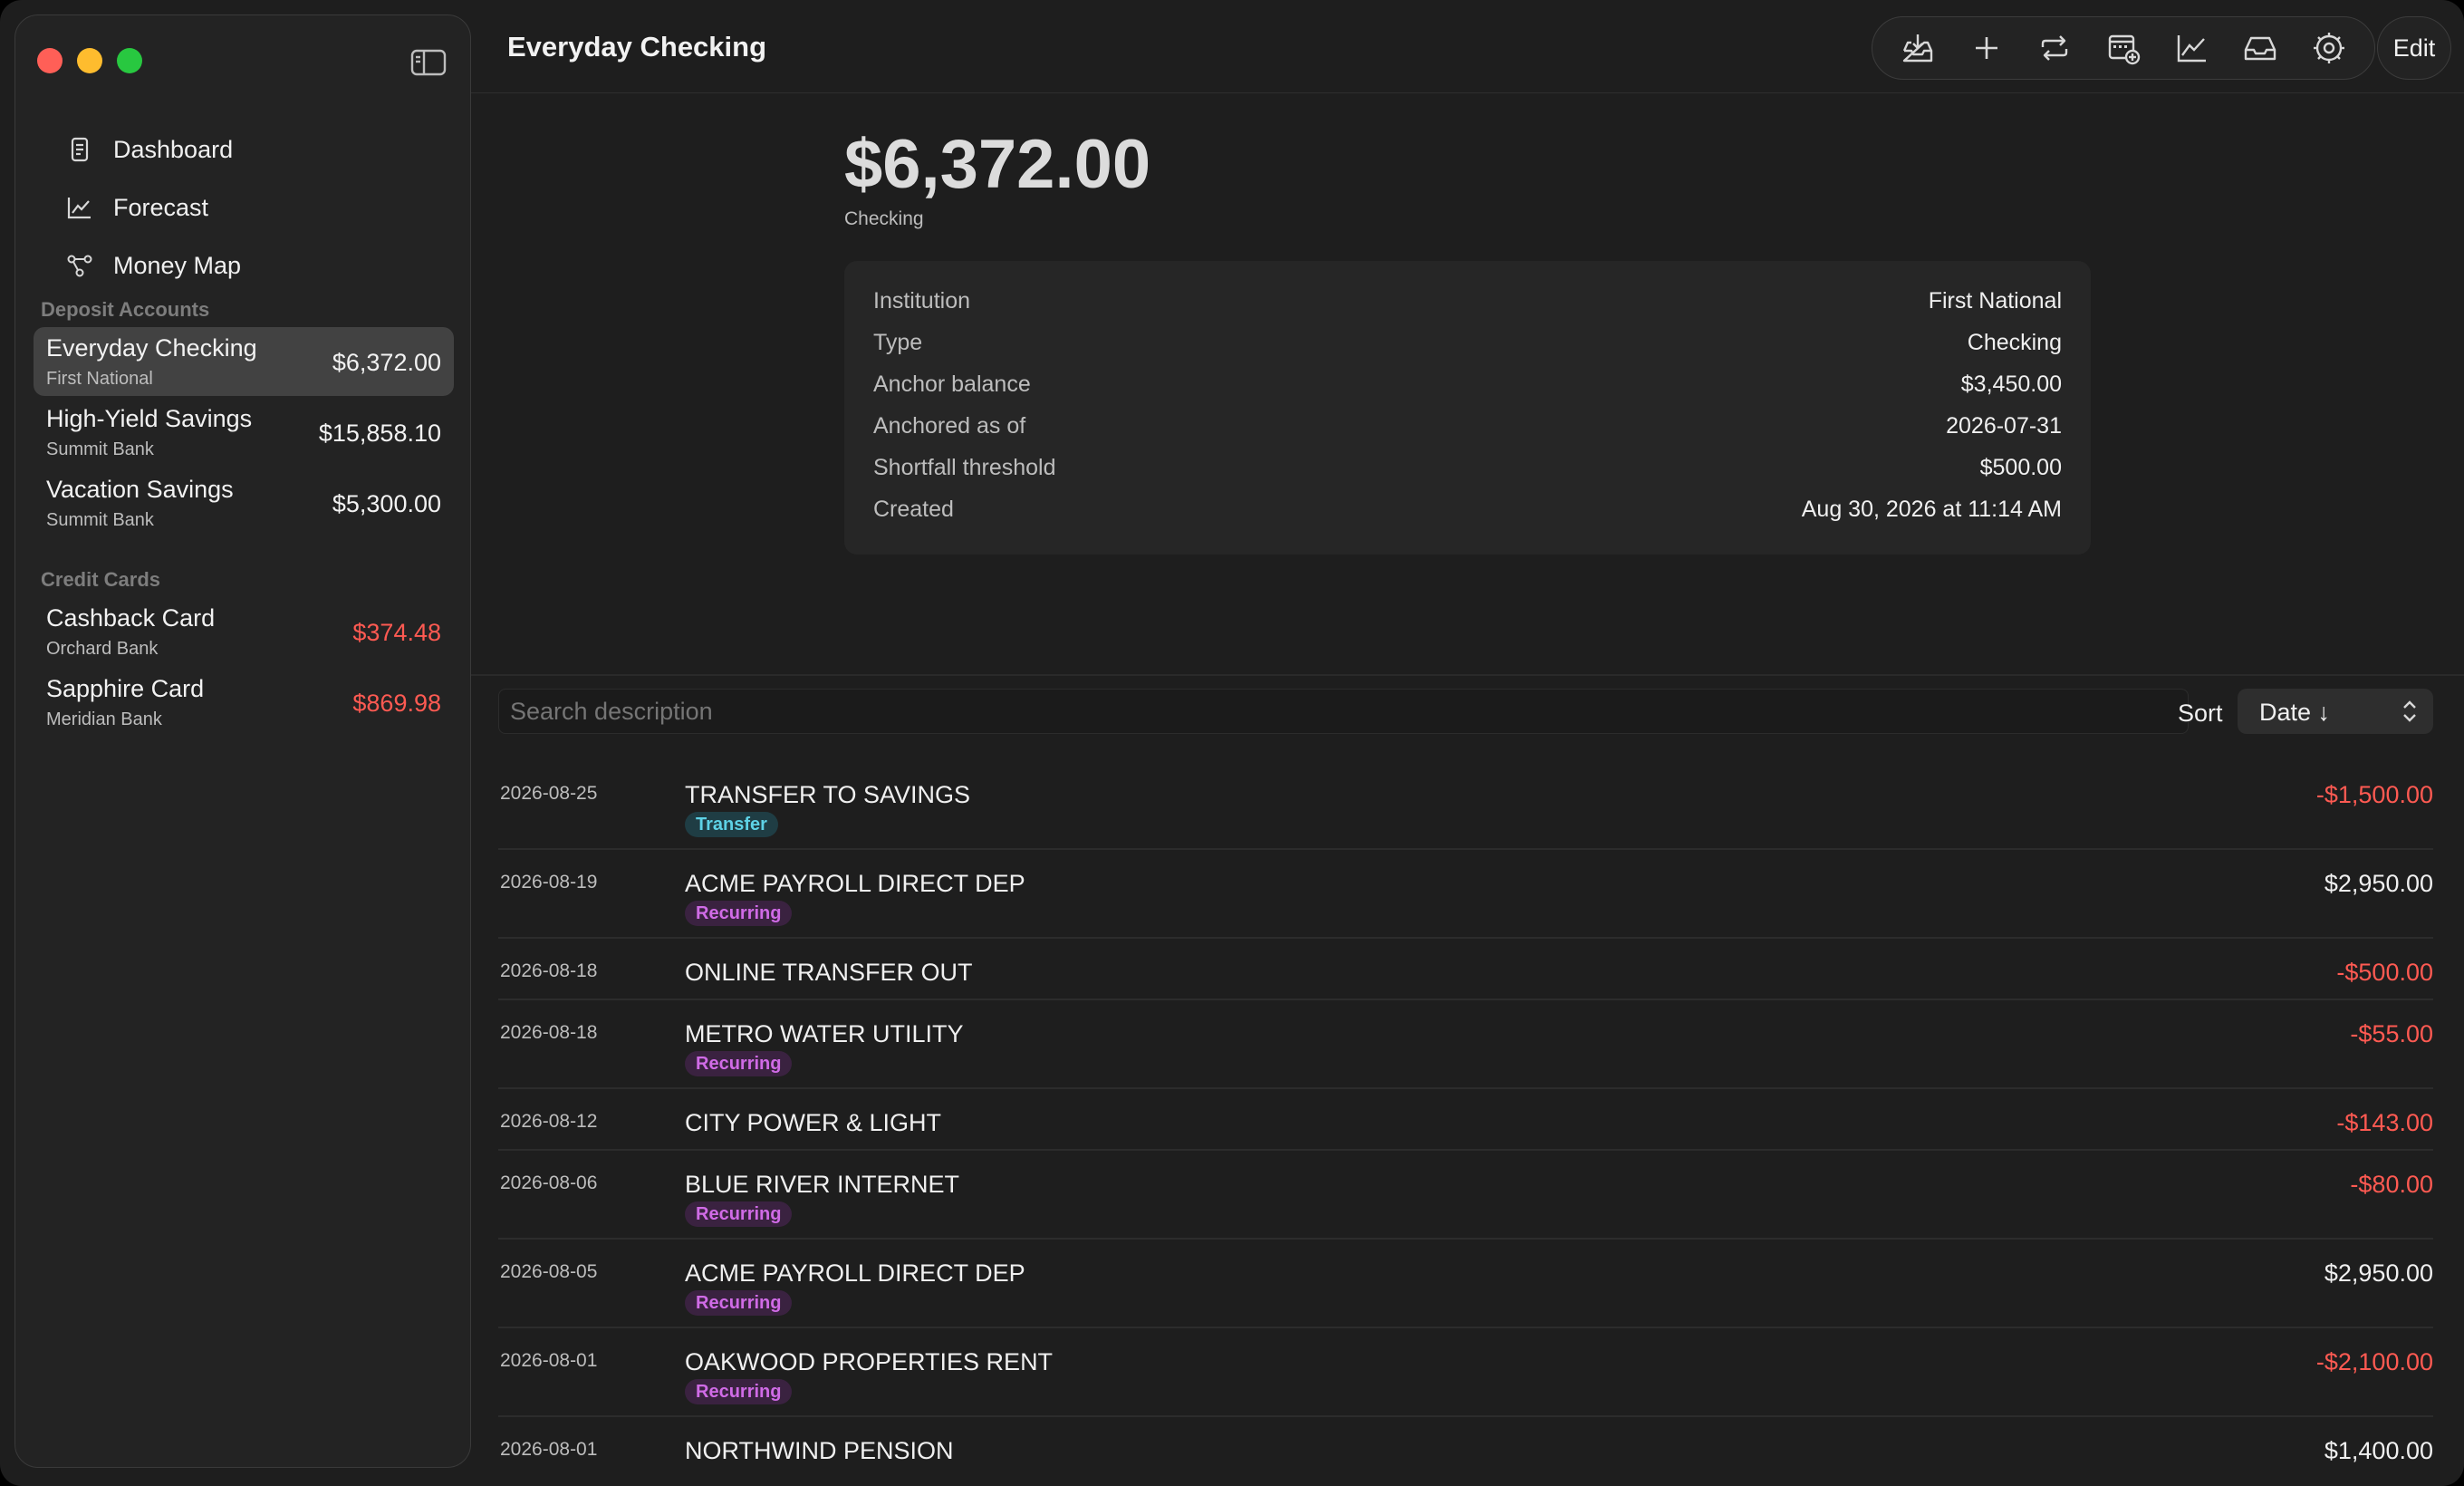  I want to click on window-controls, so click(89, 60).